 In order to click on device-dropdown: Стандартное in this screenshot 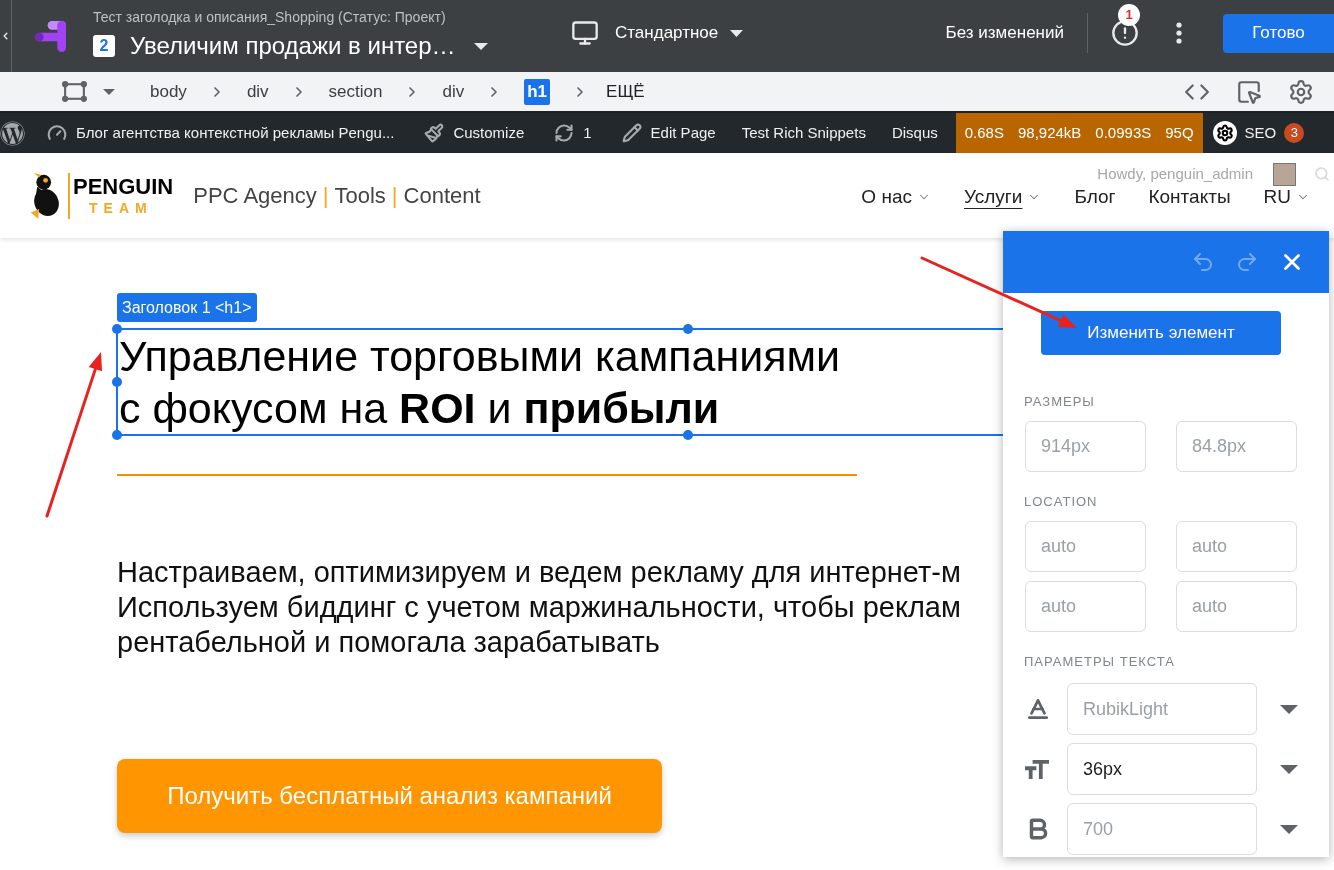, I will do `click(657, 33)`.